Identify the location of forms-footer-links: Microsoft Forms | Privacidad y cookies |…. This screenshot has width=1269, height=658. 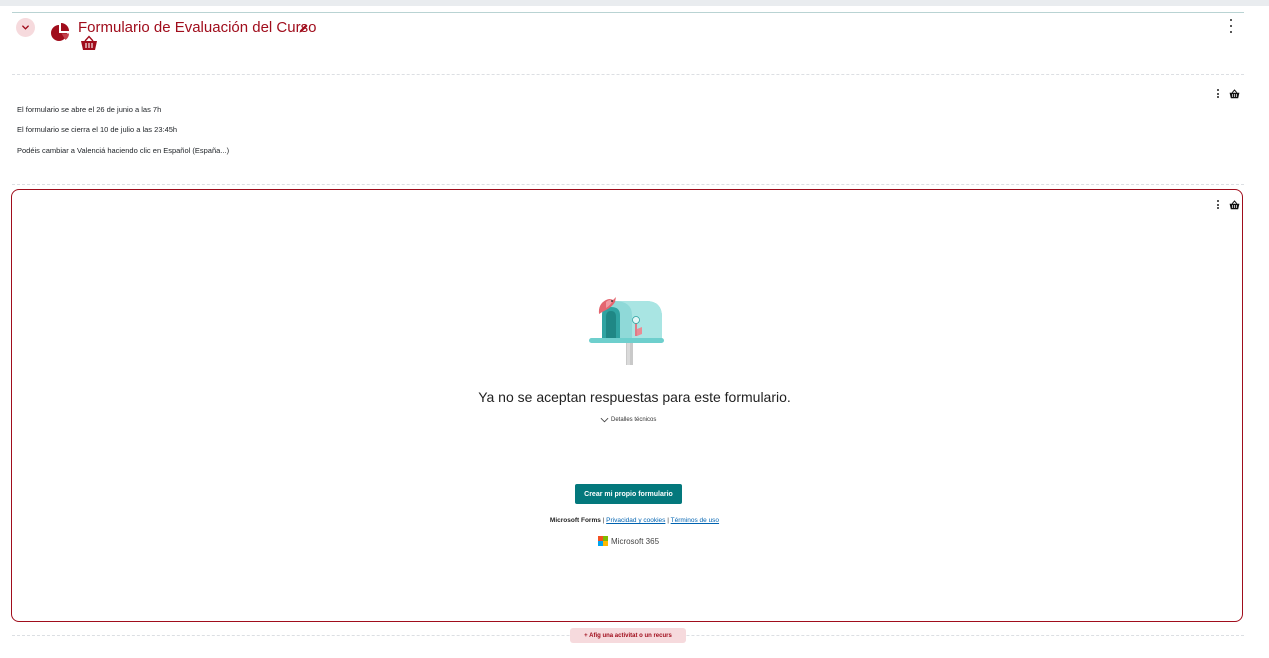
(634, 520).